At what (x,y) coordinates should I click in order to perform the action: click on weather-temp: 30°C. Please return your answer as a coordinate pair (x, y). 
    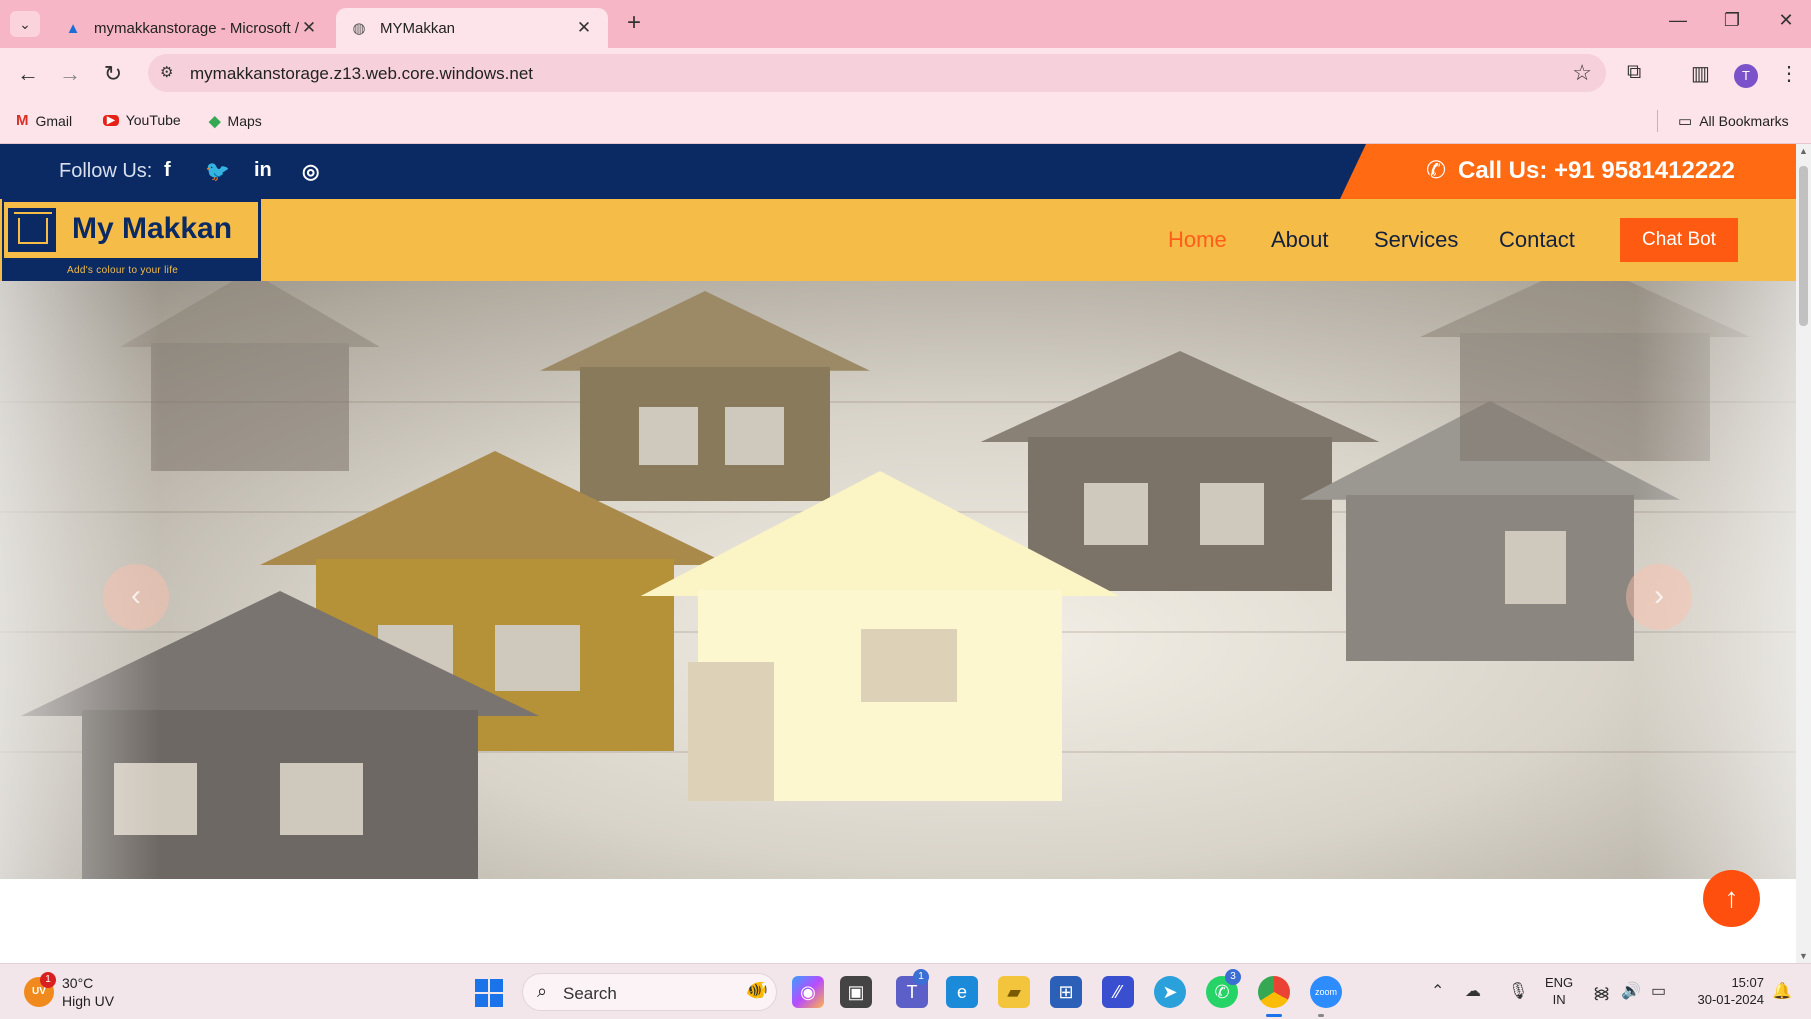
    Looking at the image, I should click on (77, 983).